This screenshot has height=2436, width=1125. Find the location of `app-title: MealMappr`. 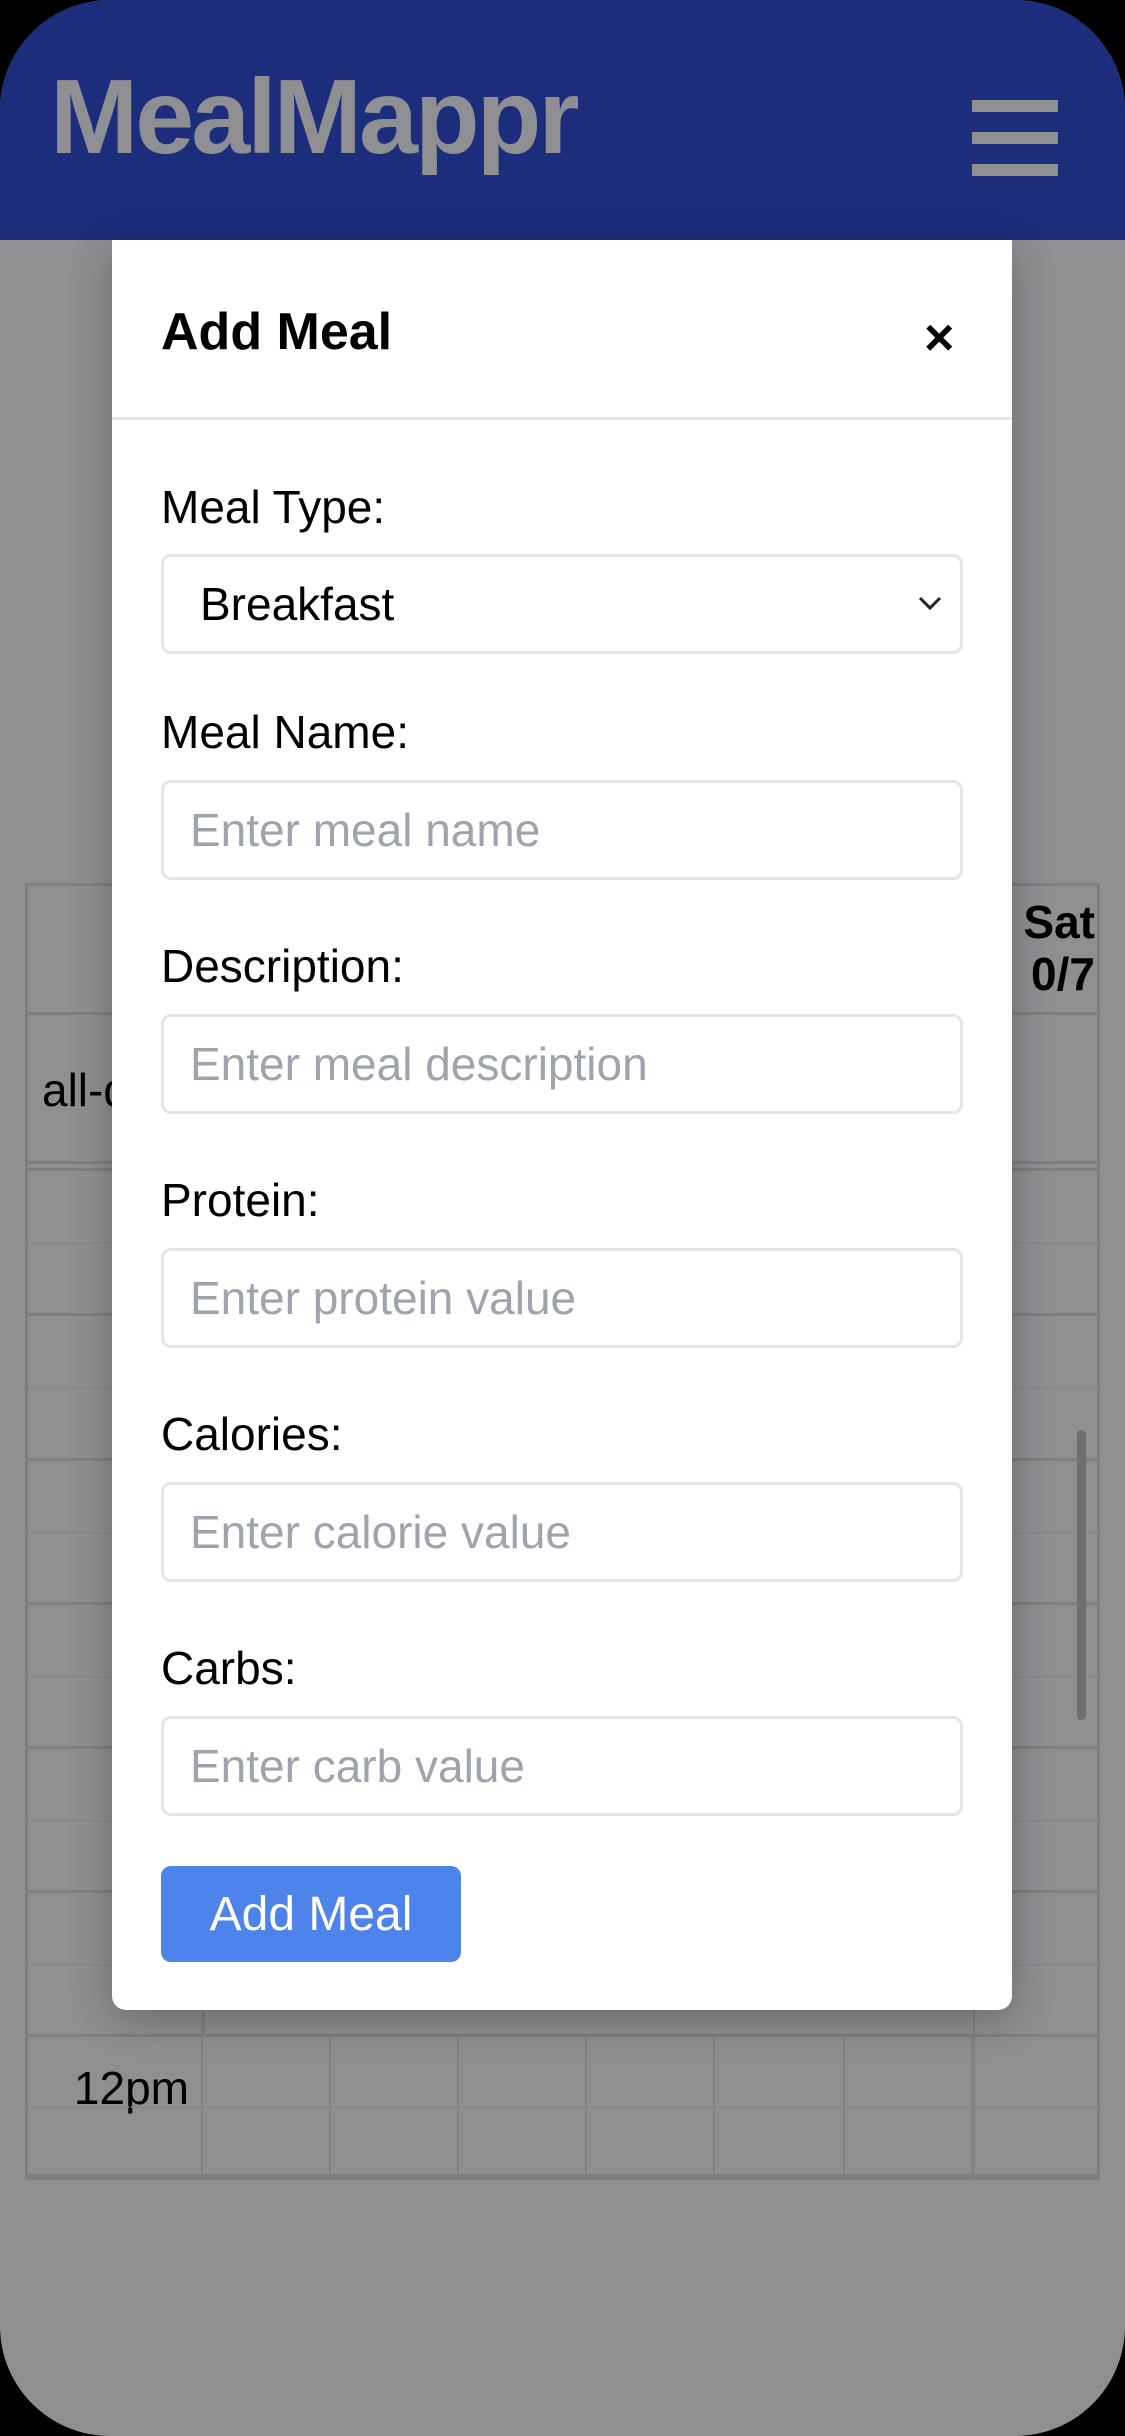

app-title: MealMappr is located at coordinates (315, 117).